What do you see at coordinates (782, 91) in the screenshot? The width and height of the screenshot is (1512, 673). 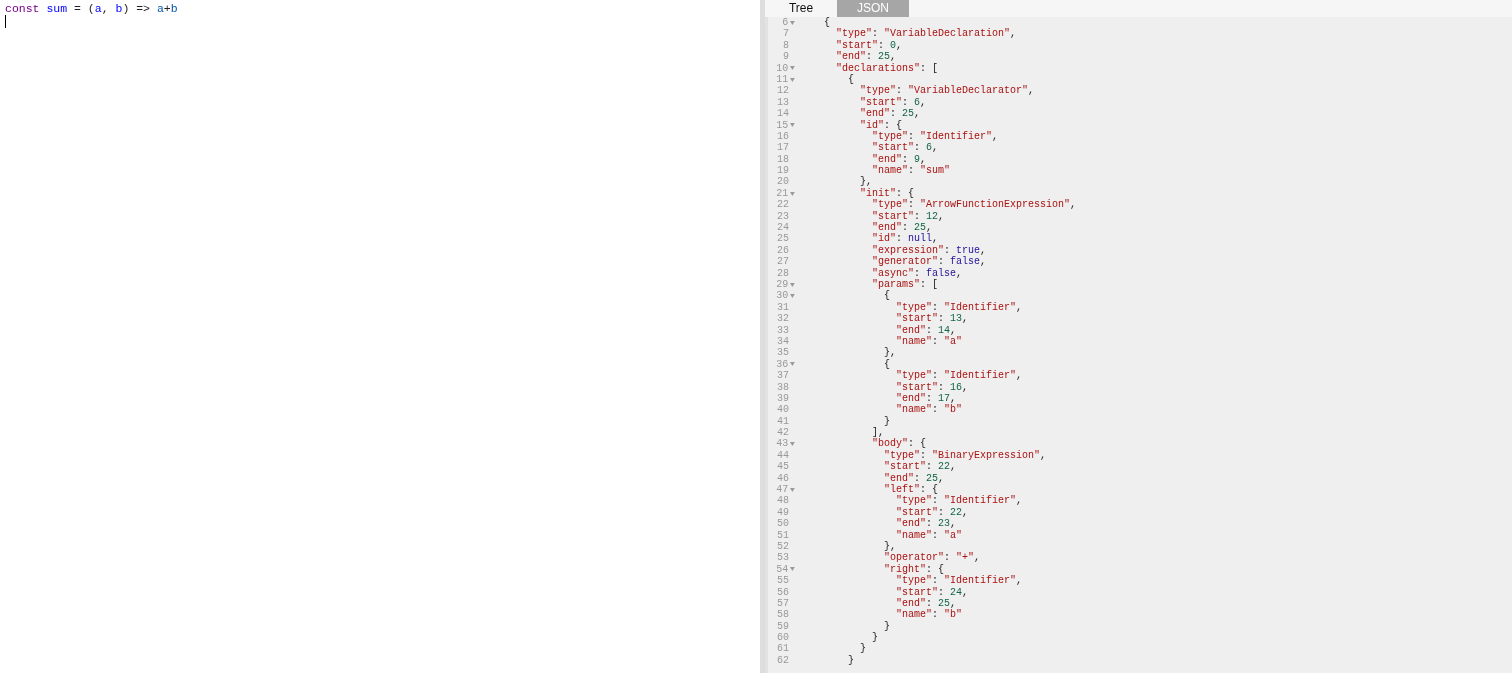 I see `line-number: 12` at bounding box center [782, 91].